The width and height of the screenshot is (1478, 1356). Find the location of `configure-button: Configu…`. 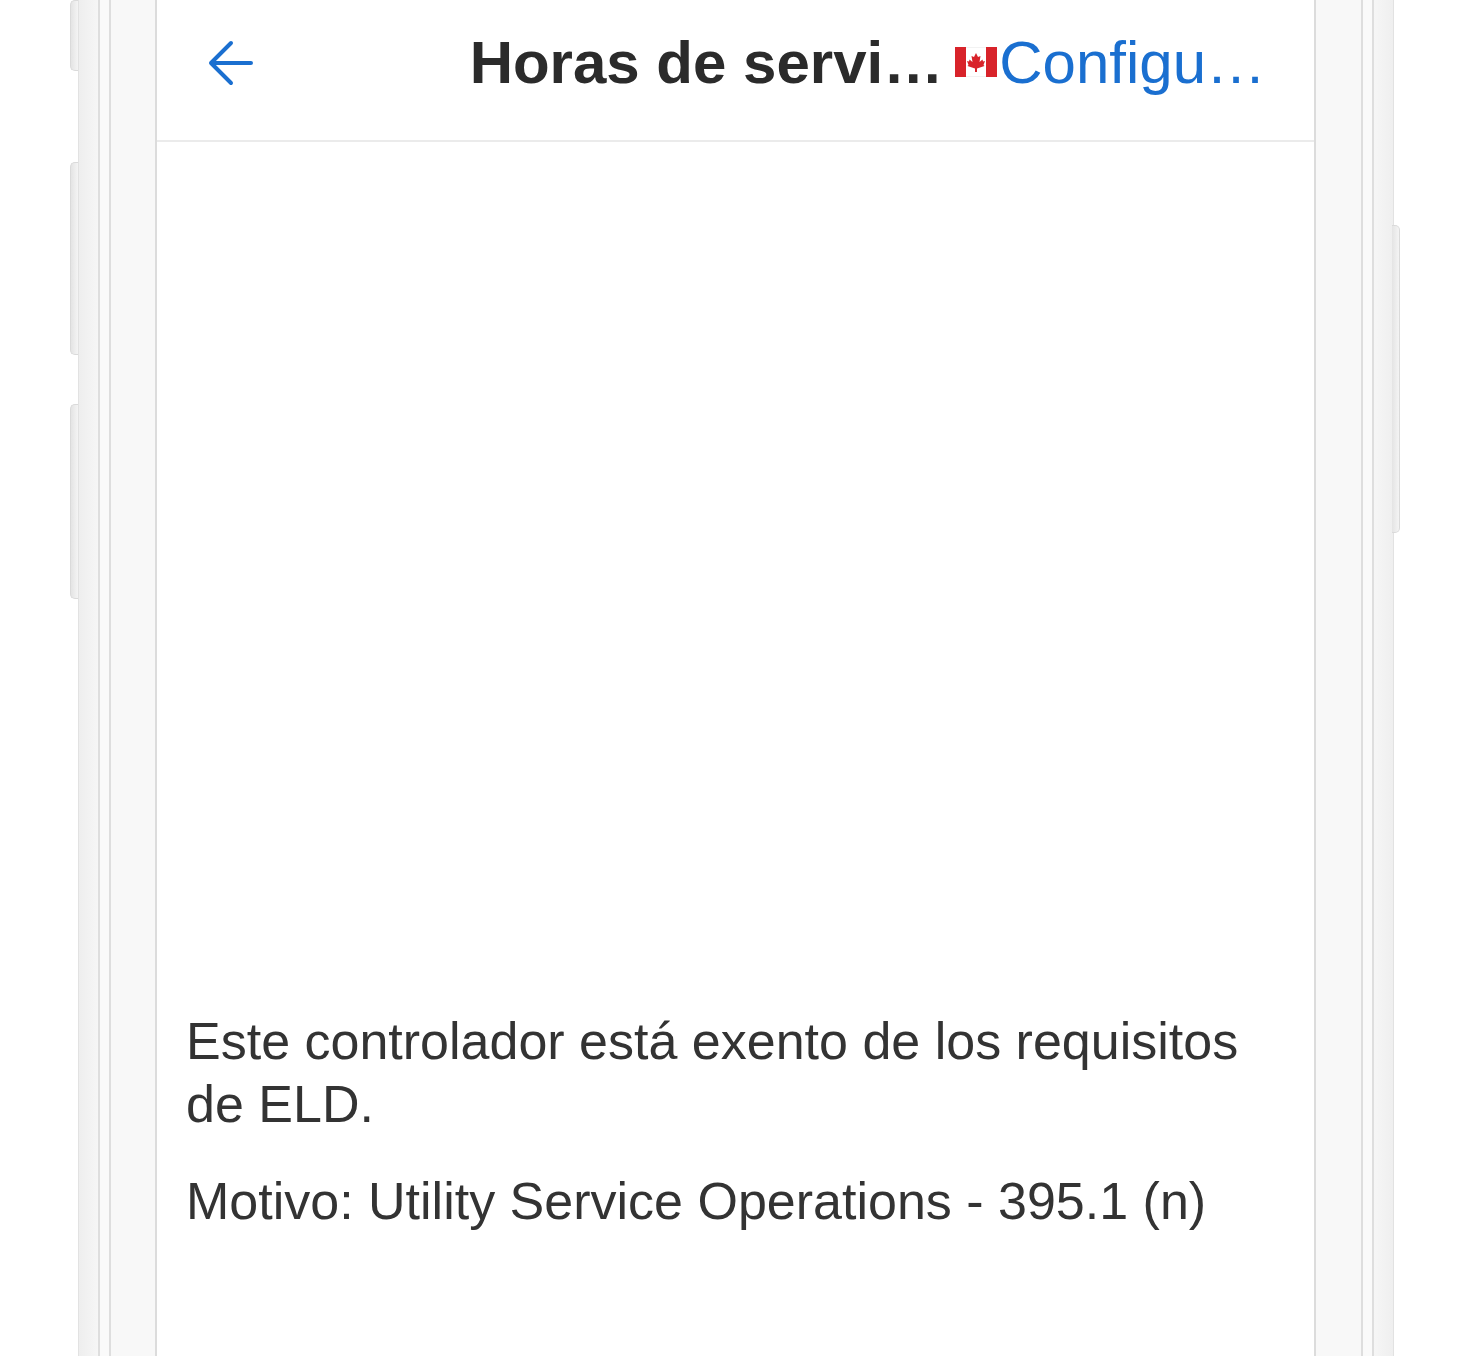

configure-button: Configu… is located at coordinates (1110, 63).